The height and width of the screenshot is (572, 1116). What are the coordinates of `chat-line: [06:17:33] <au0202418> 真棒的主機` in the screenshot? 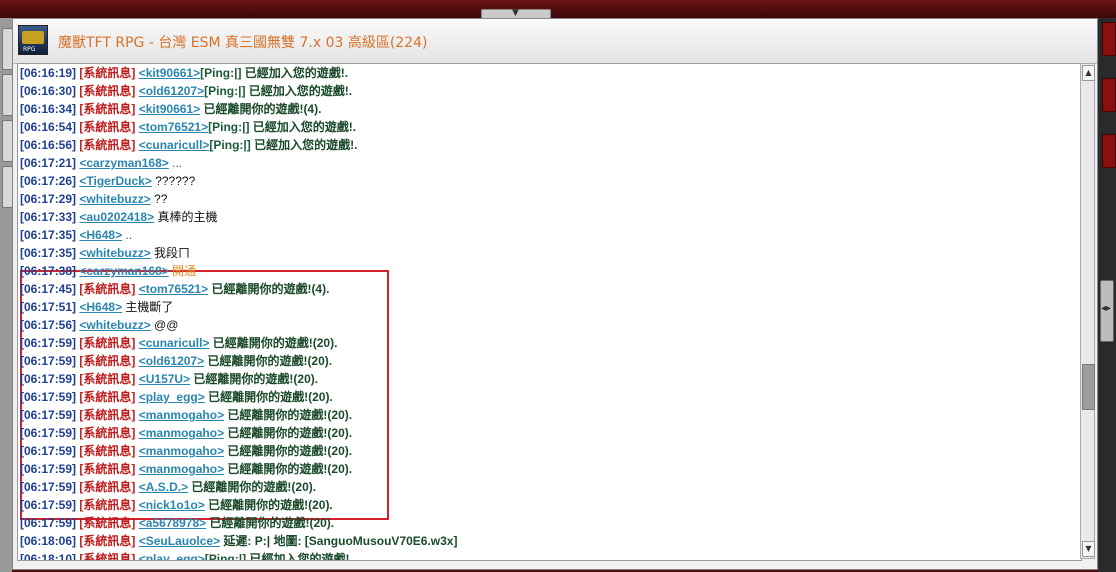 It's located at (118, 217).